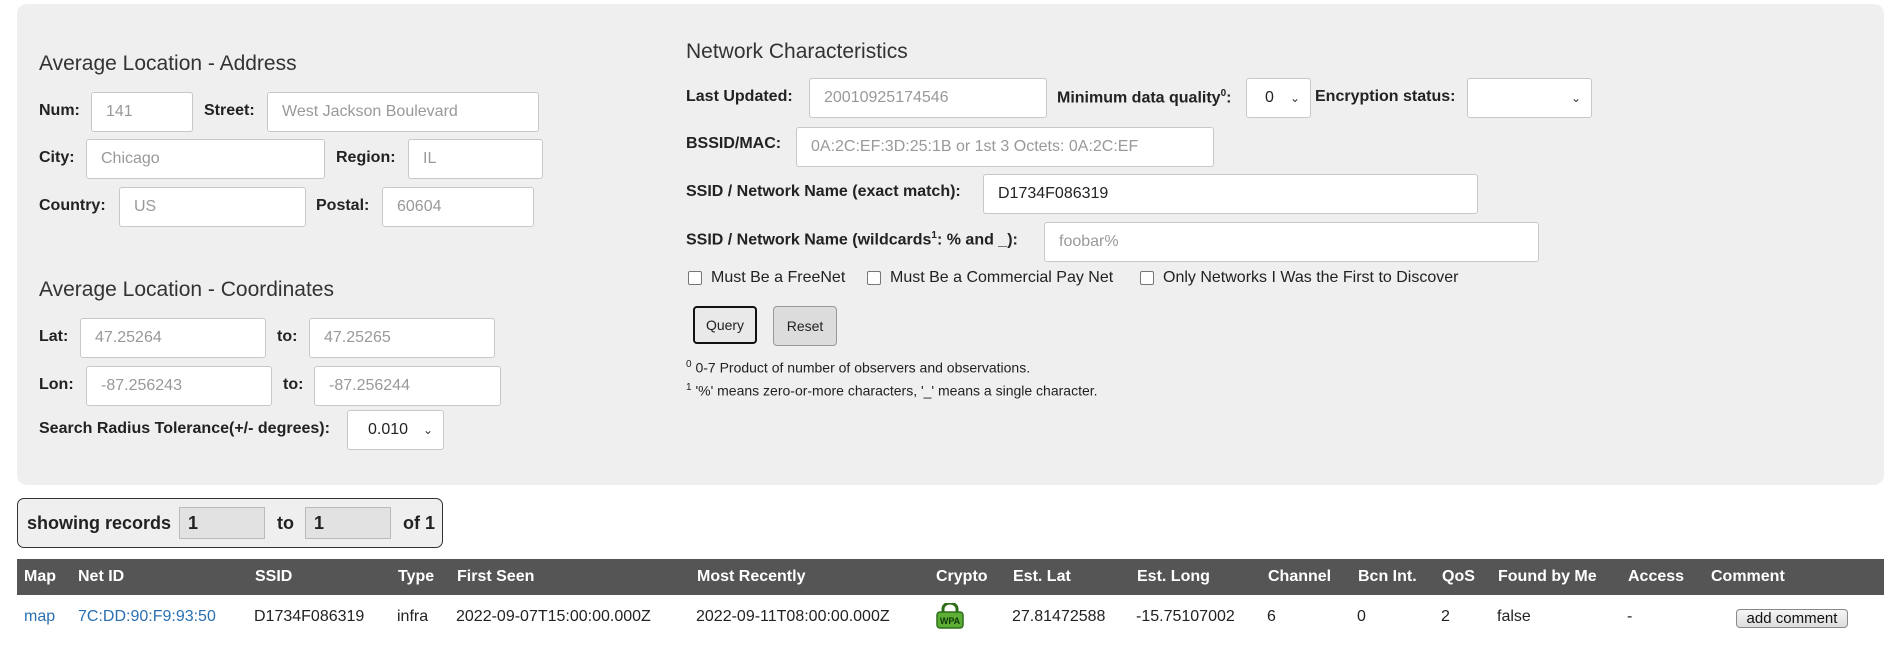 This screenshot has width=1890, height=650. What do you see at coordinates (950, 621) in the screenshot?
I see `wpa-text: WPA` at bounding box center [950, 621].